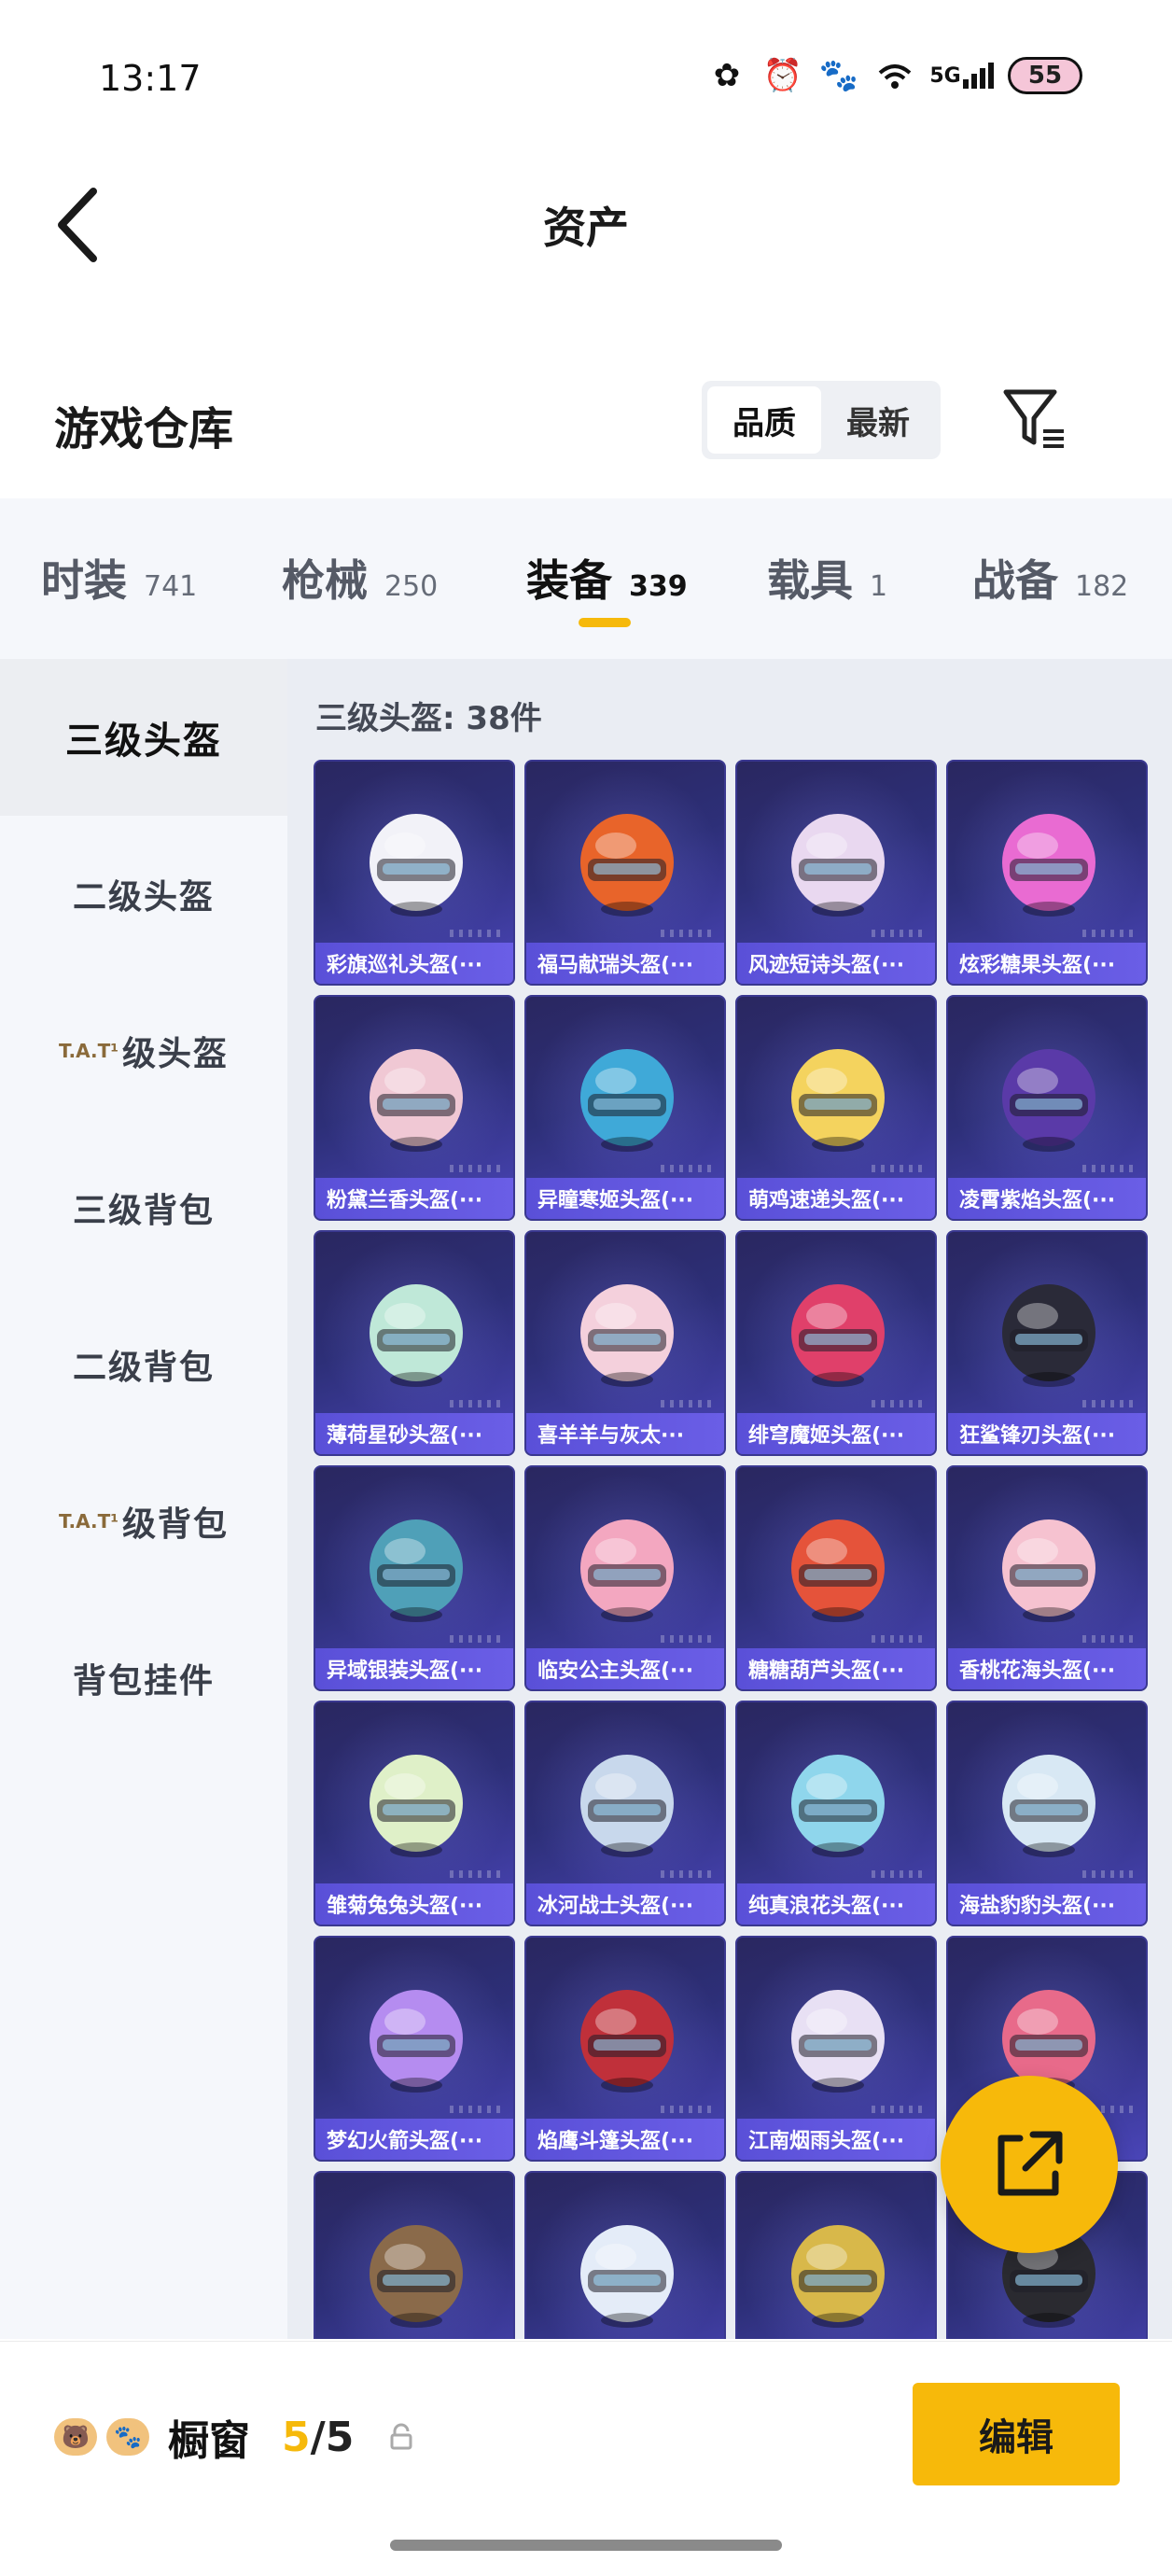 Image resolution: width=1172 pixels, height=2576 pixels. Describe the element at coordinates (1047, 1578) in the screenshot. I see `helmet-card: 香桃花海头盔(···` at that location.